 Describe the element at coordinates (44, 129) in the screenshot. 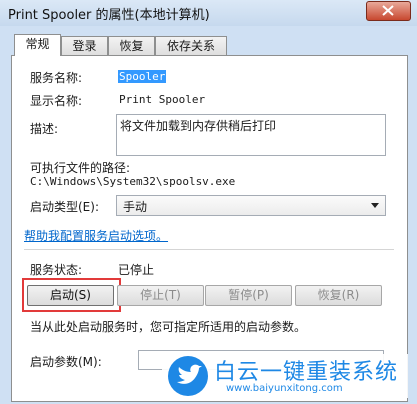

I see `description-label: 描述:` at that location.